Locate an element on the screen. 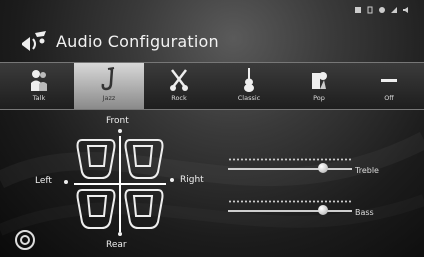 The width and height of the screenshot is (424, 257). bass-slider-group is located at coordinates (290, 207).